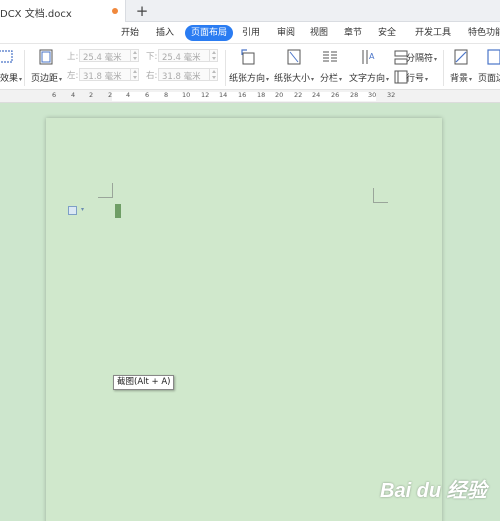  Describe the element at coordinates (261, 95) in the screenshot. I see `ruler-number: 18` at that location.